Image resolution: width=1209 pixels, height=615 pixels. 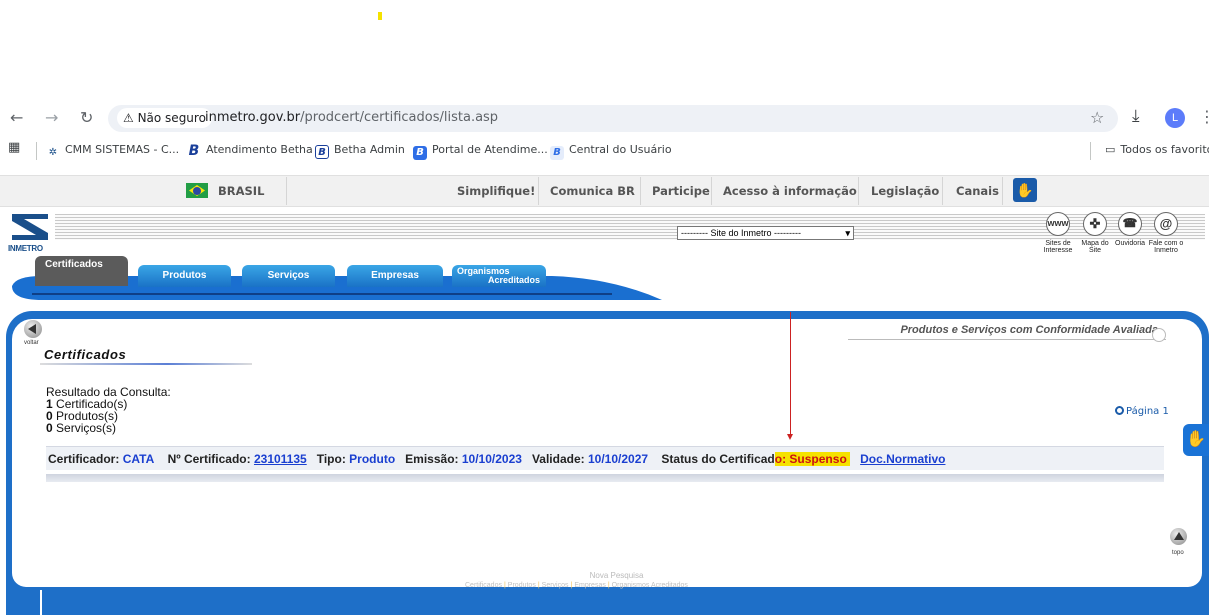 What do you see at coordinates (372, 459) in the screenshot?
I see `tipo-value: Produto` at bounding box center [372, 459].